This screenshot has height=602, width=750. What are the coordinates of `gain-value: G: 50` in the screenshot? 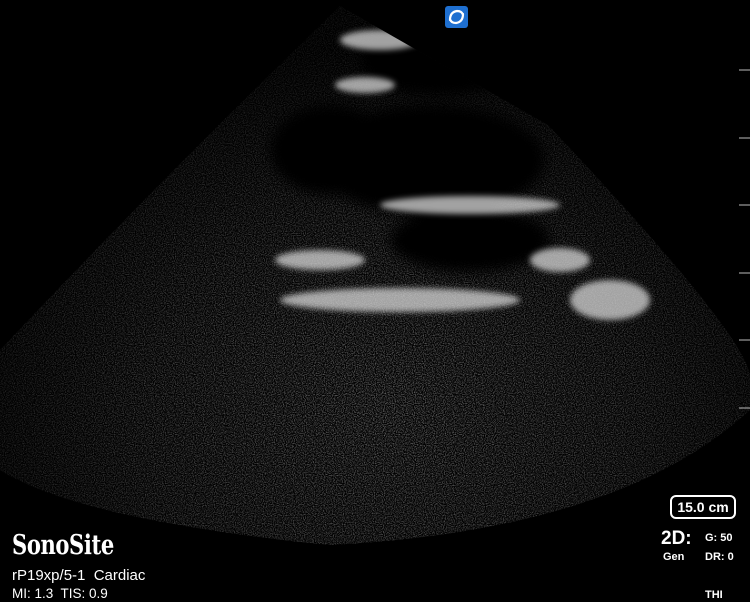 It's located at (719, 538).